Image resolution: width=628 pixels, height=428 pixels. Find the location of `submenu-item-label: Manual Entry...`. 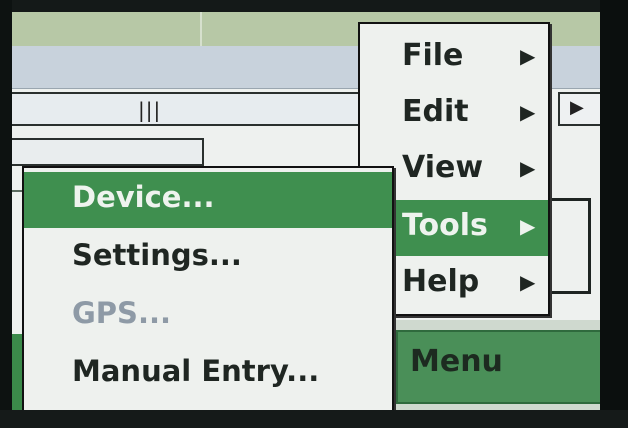

submenu-item-label: Manual Entry... is located at coordinates (196, 371).